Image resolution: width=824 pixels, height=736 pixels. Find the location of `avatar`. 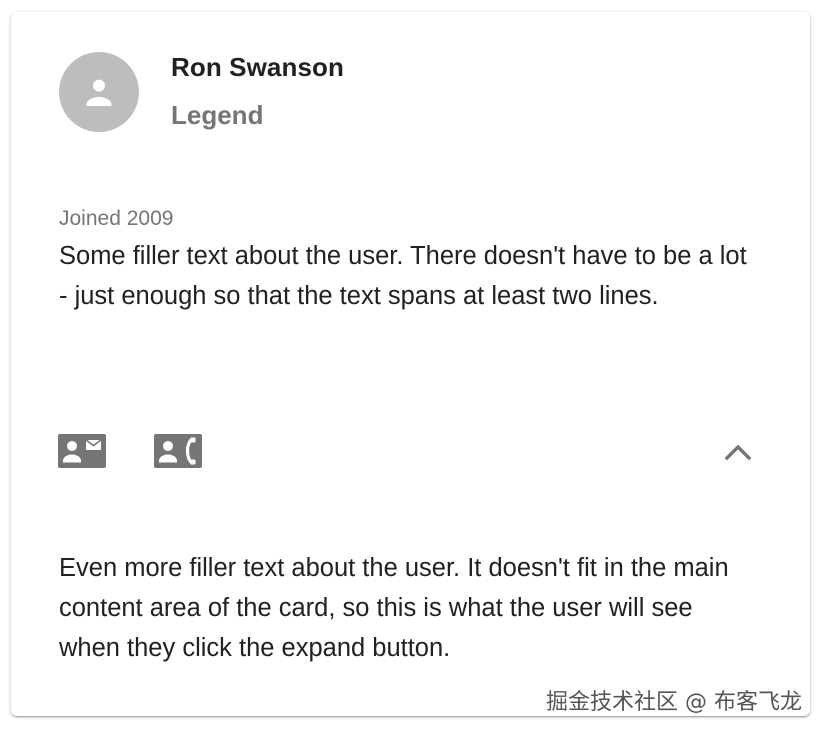

avatar is located at coordinates (99, 92).